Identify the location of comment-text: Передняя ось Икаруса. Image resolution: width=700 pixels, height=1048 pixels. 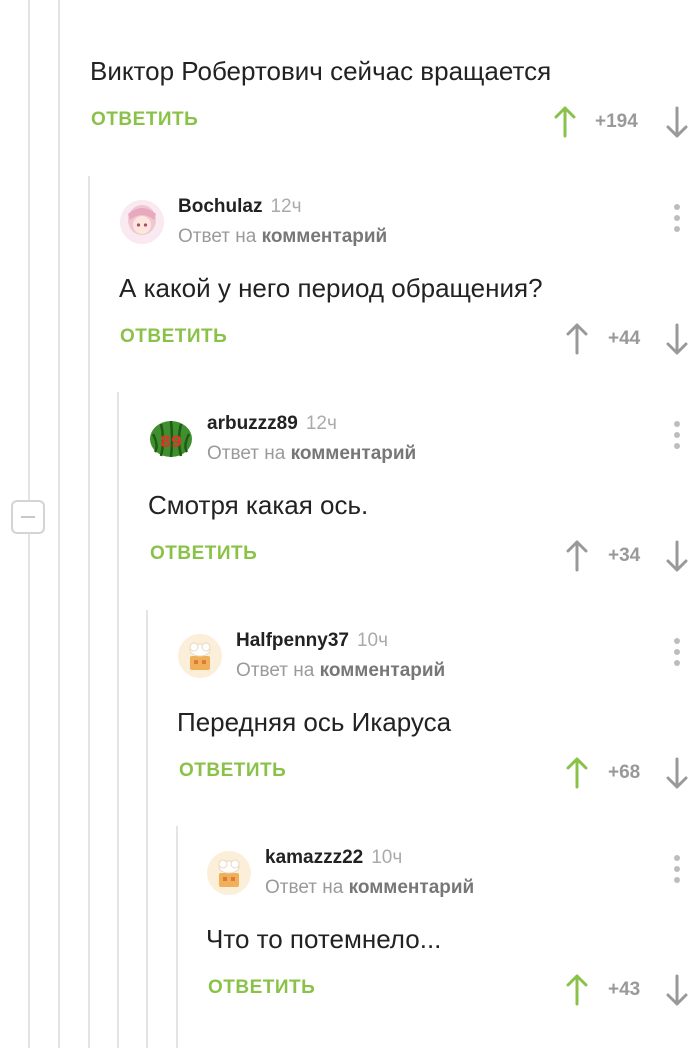
(314, 722).